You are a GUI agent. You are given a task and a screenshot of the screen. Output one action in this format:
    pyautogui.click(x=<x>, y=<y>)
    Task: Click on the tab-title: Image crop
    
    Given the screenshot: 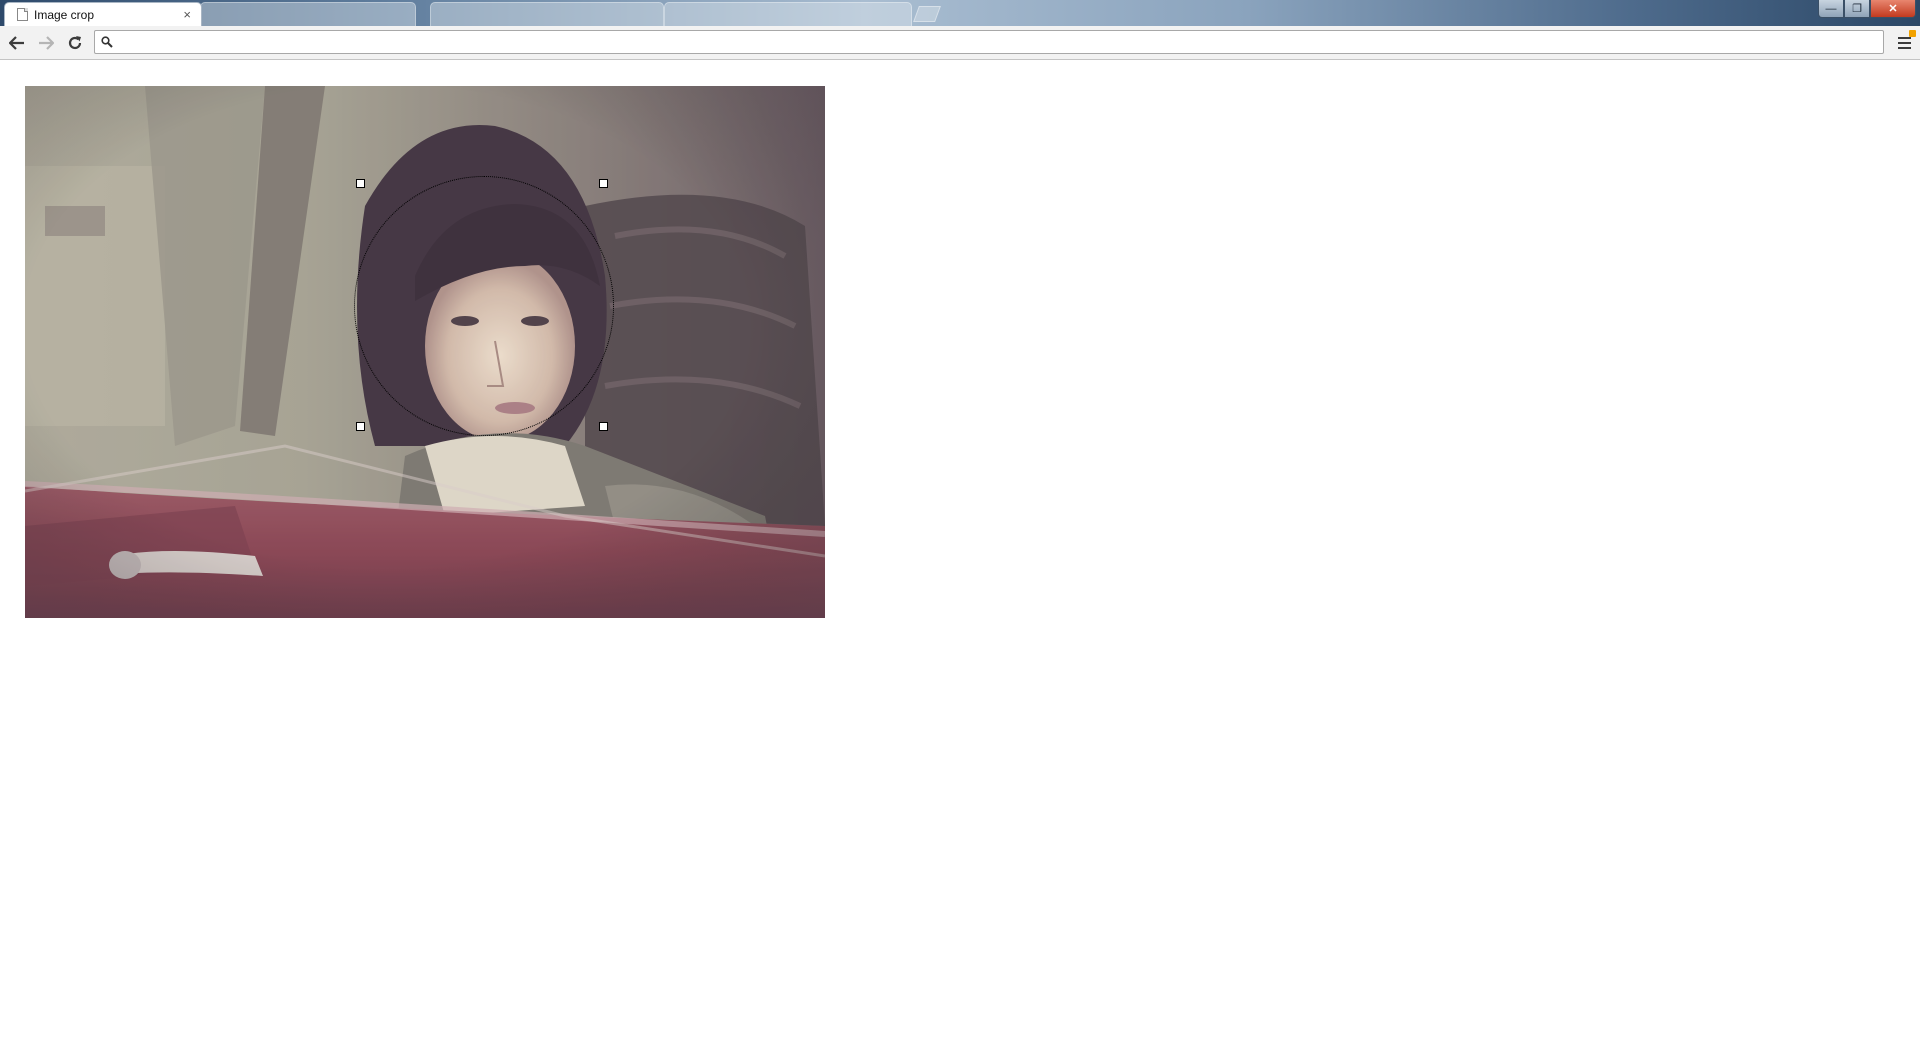 What is the action you would take?
    pyautogui.click(x=64, y=14)
    